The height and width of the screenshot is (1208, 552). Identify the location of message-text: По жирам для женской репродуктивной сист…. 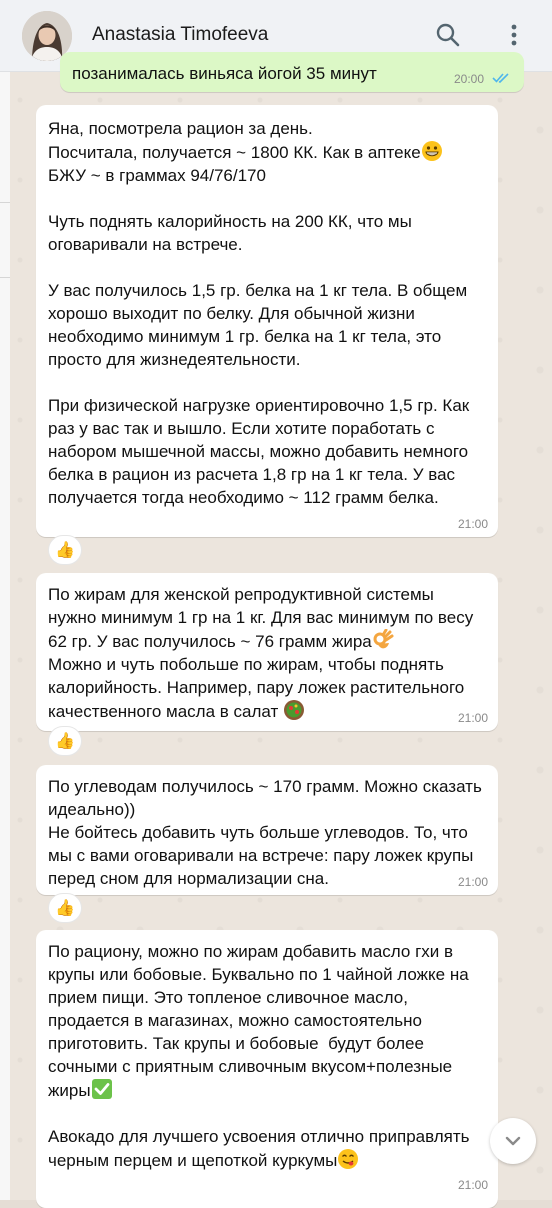
(263, 653).